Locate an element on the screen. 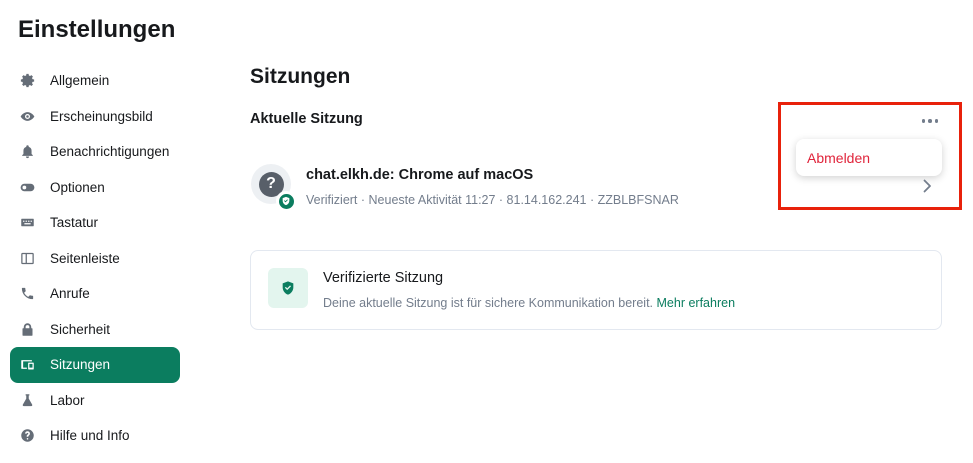  bell-icon is located at coordinates (27, 152).